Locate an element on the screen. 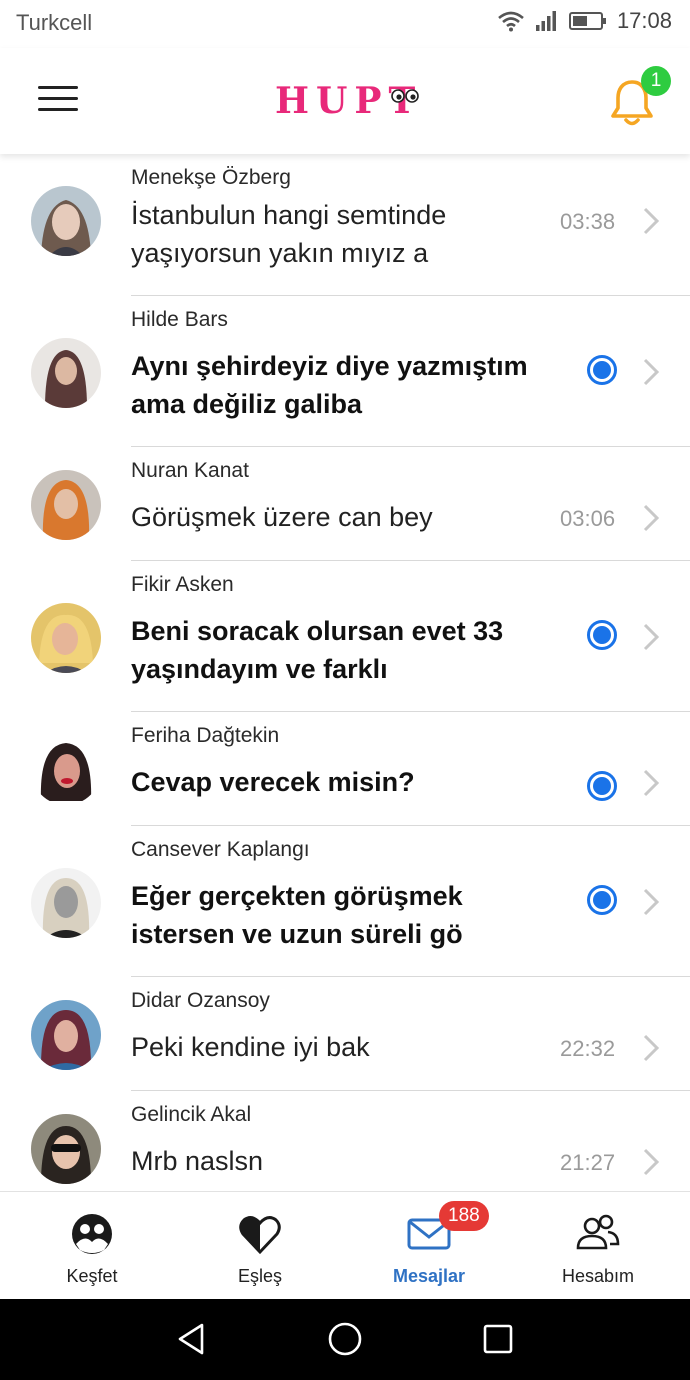 The width and height of the screenshot is (690, 1380). battery-icon is located at coordinates (587, 21).